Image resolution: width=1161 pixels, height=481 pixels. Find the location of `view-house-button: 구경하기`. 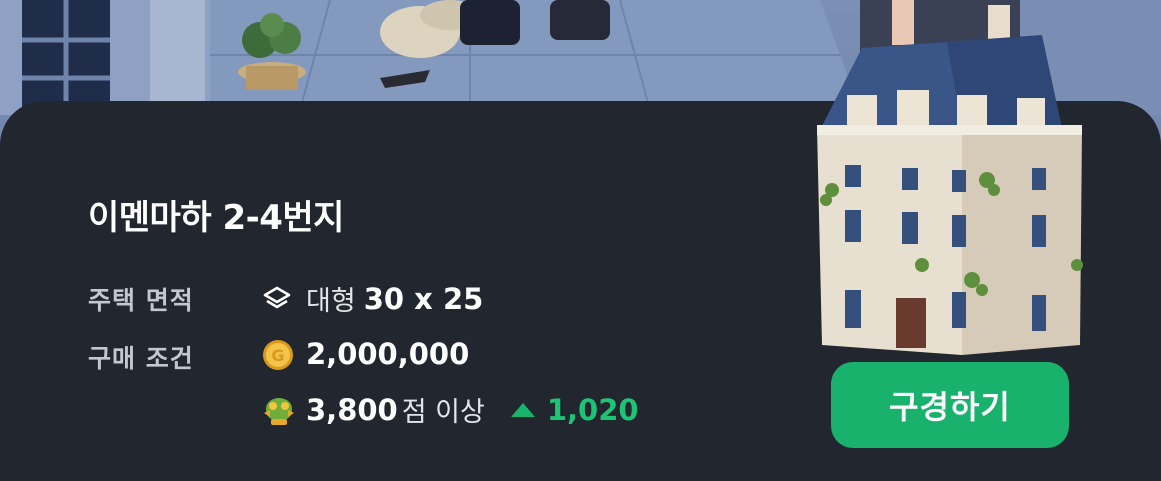

view-house-button: 구경하기 is located at coordinates (950, 405).